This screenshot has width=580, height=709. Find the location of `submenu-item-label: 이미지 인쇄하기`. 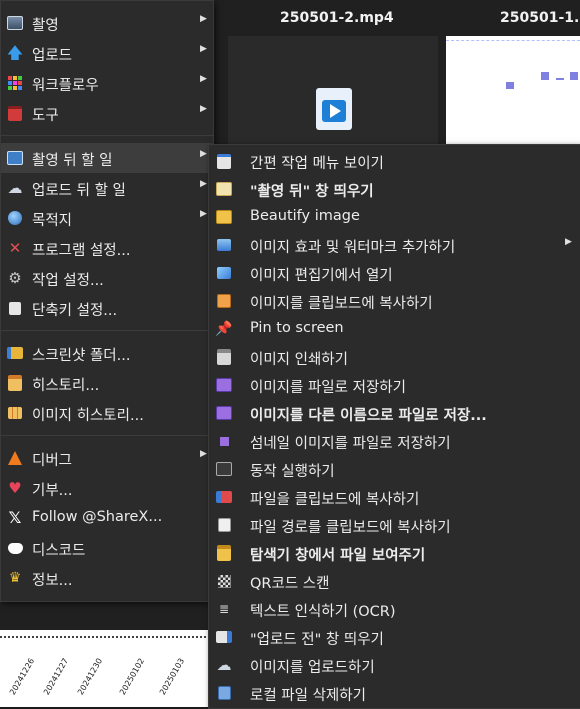

submenu-item-label: 이미지 인쇄하기 is located at coordinates (299, 360).